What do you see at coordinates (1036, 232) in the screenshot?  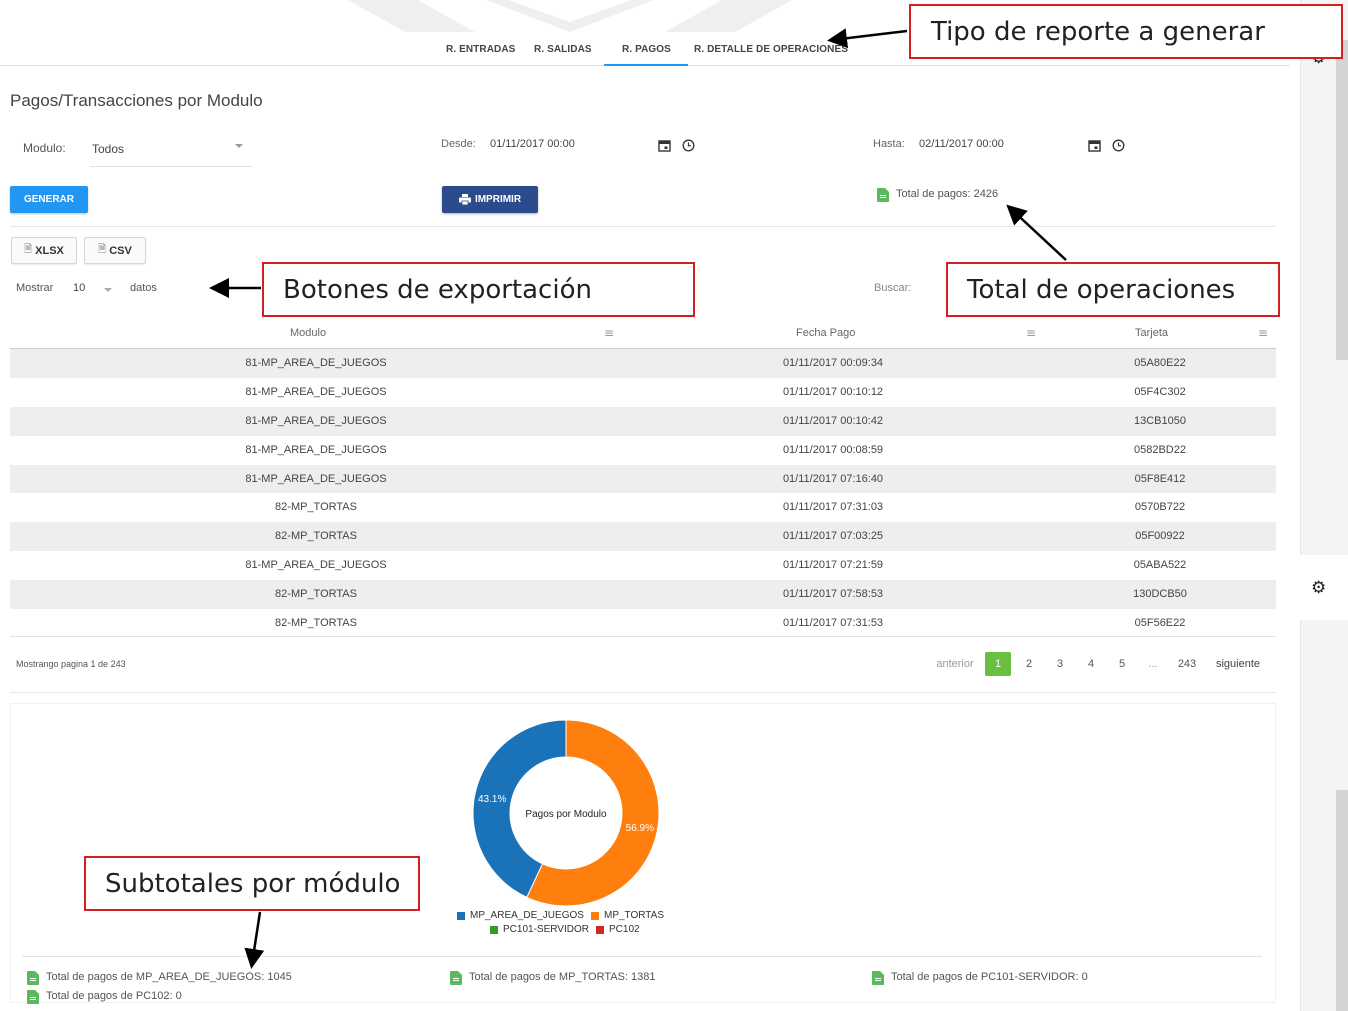 I see `arrow-to-total-pagos` at bounding box center [1036, 232].